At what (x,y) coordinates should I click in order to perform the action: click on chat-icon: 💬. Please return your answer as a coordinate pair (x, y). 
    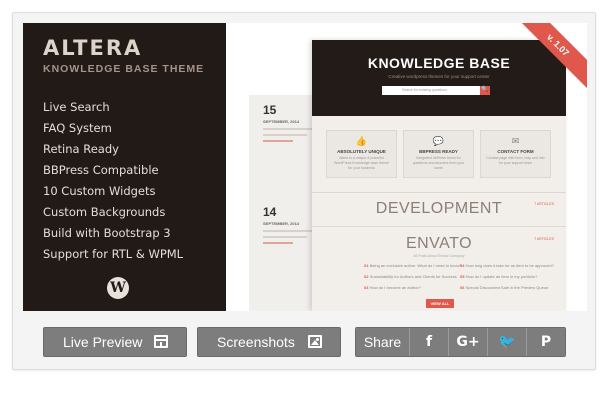
    Looking at the image, I should click on (438, 141).